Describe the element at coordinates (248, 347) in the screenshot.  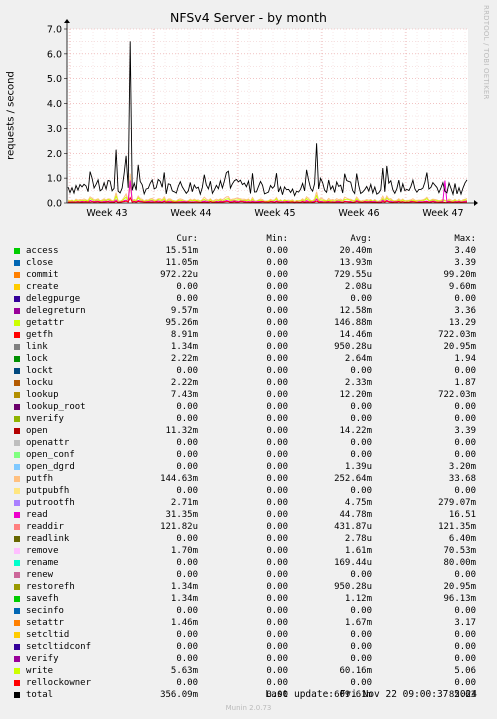
I see `legend-row-link: link 1.34m 0.00 950.28u 20.95m` at that location.